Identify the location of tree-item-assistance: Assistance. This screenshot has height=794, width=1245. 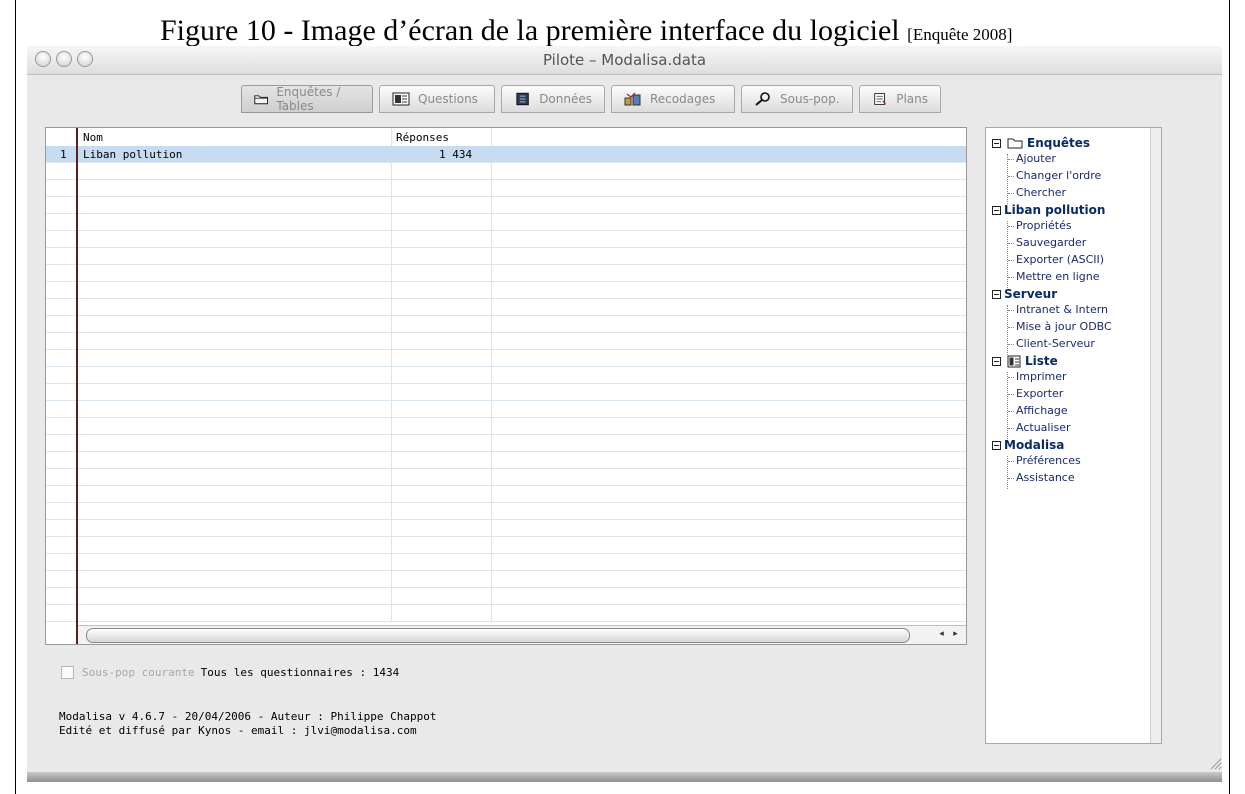
(1041, 477).